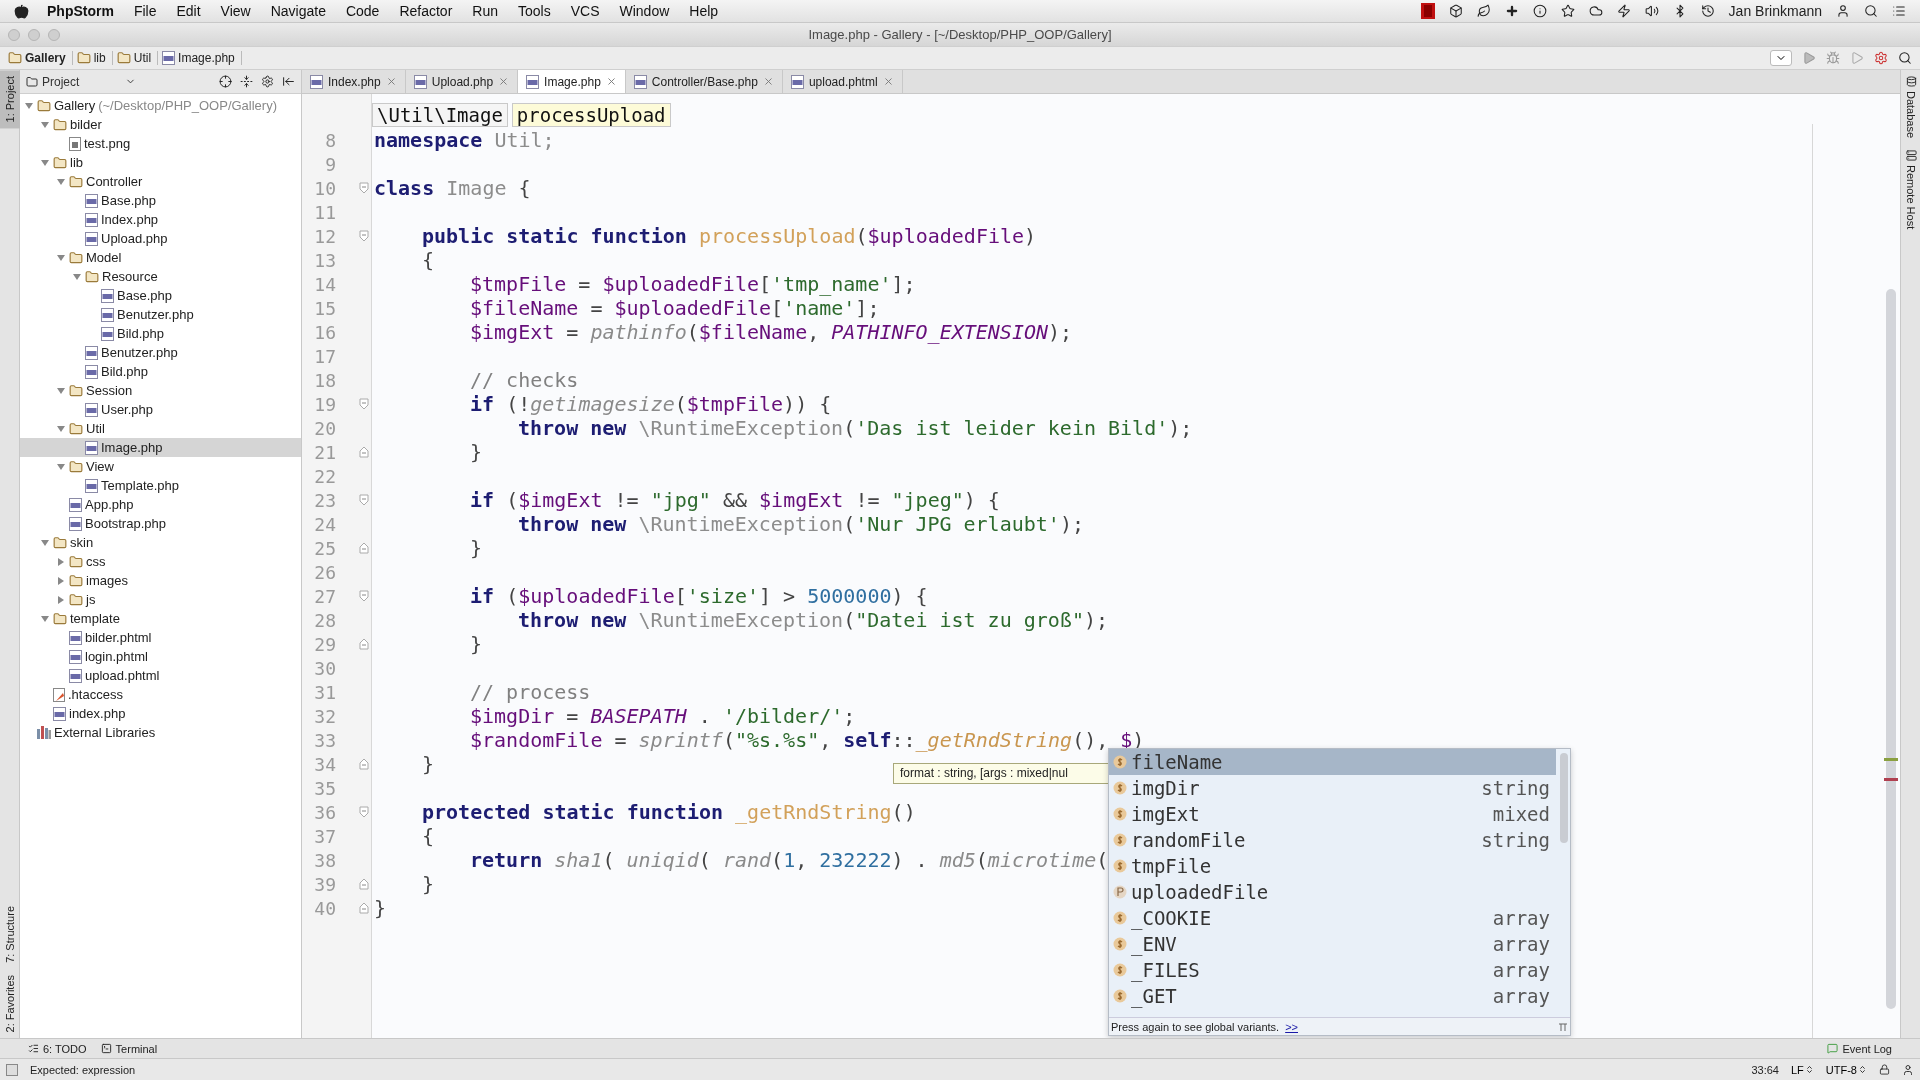 Image resolution: width=1920 pixels, height=1080 pixels. Describe the element at coordinates (160, 105) in the screenshot. I see `tree-item: Gallery (~/Desktop/PHP_OOP/Gallery)` at that location.